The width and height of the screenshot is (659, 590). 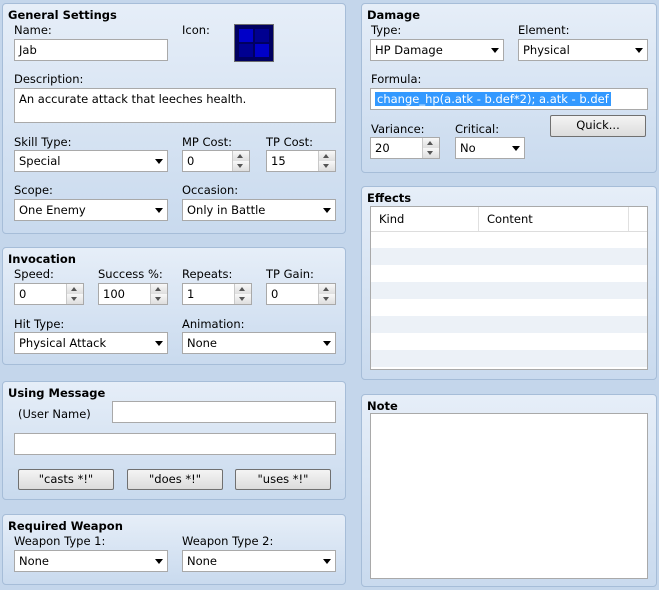 What do you see at coordinates (213, 324) in the screenshot?
I see `animation-label: Animation:` at bounding box center [213, 324].